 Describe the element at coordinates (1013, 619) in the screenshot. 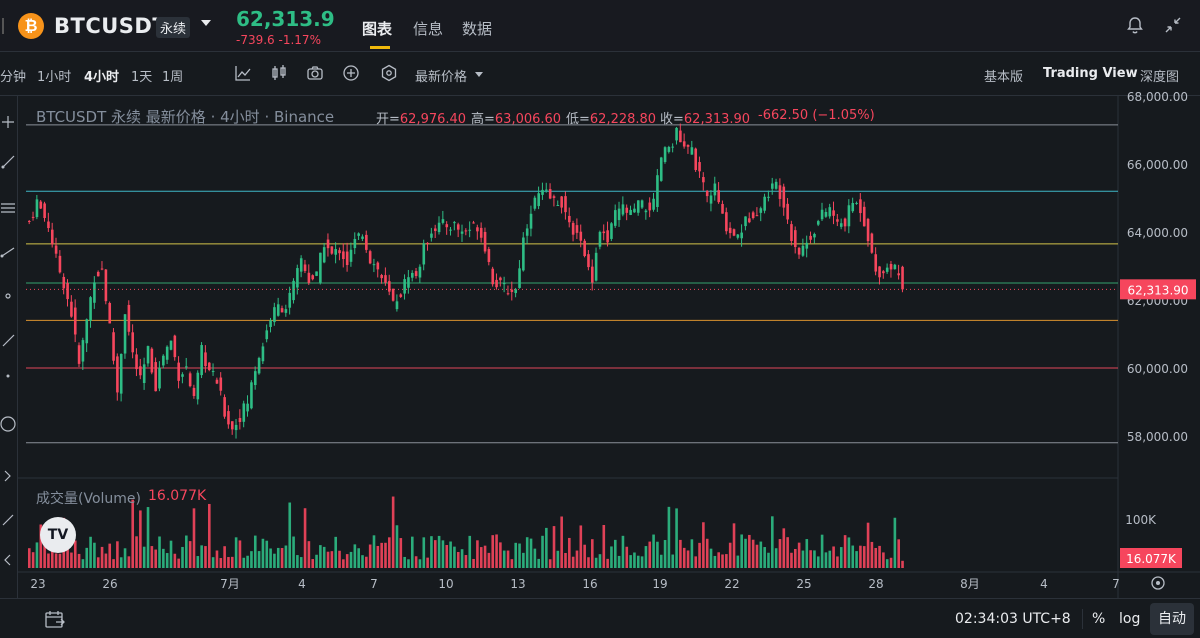

I see `chart-clock: 02:34:03 UTC+8` at that location.